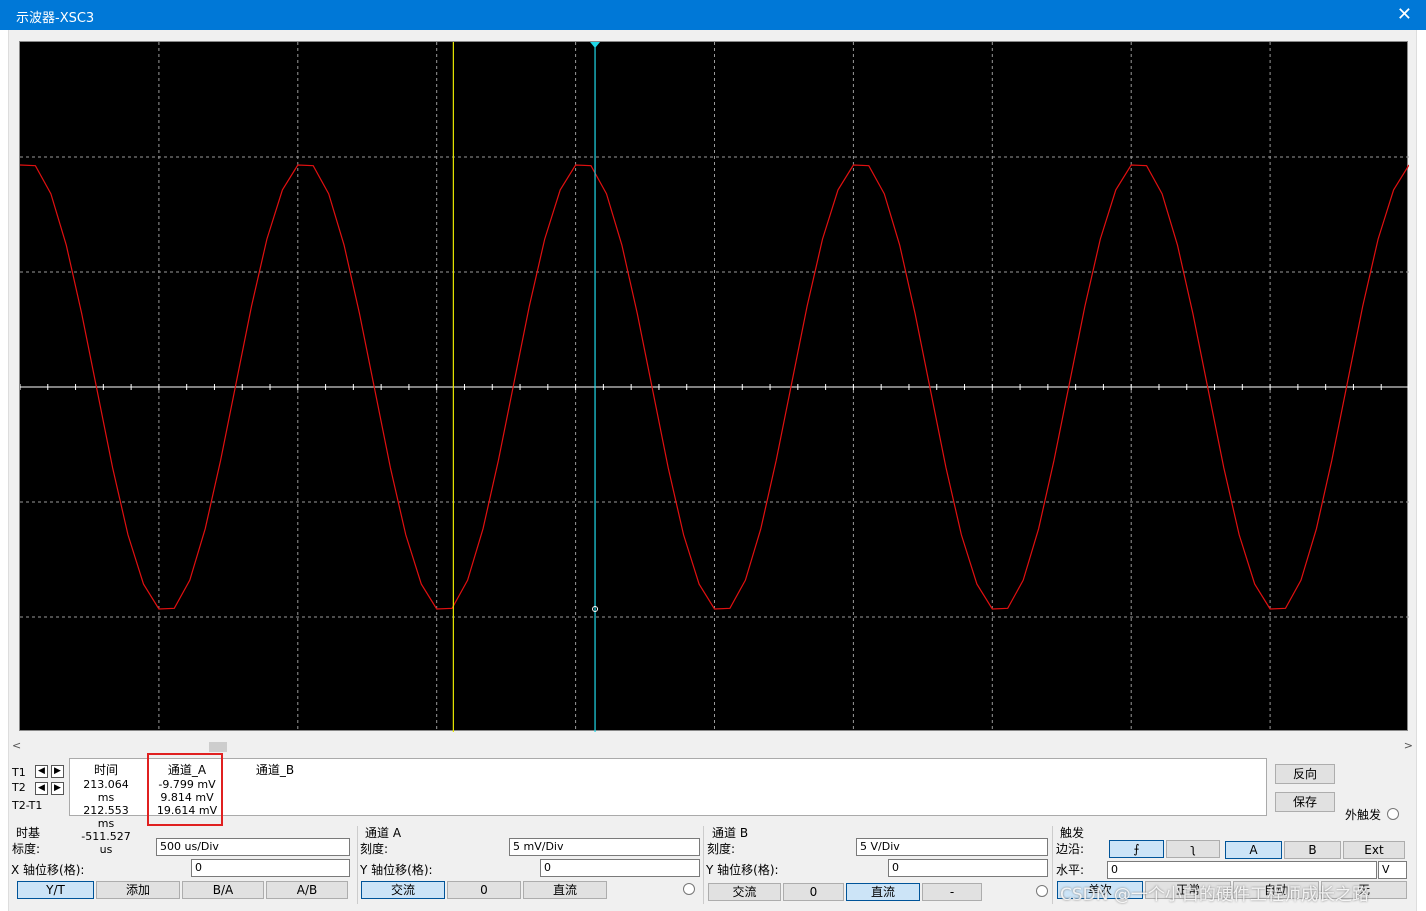 This screenshot has width=1426, height=911. I want to click on channel-a-scale-field: 5 mV/Div, so click(604, 847).